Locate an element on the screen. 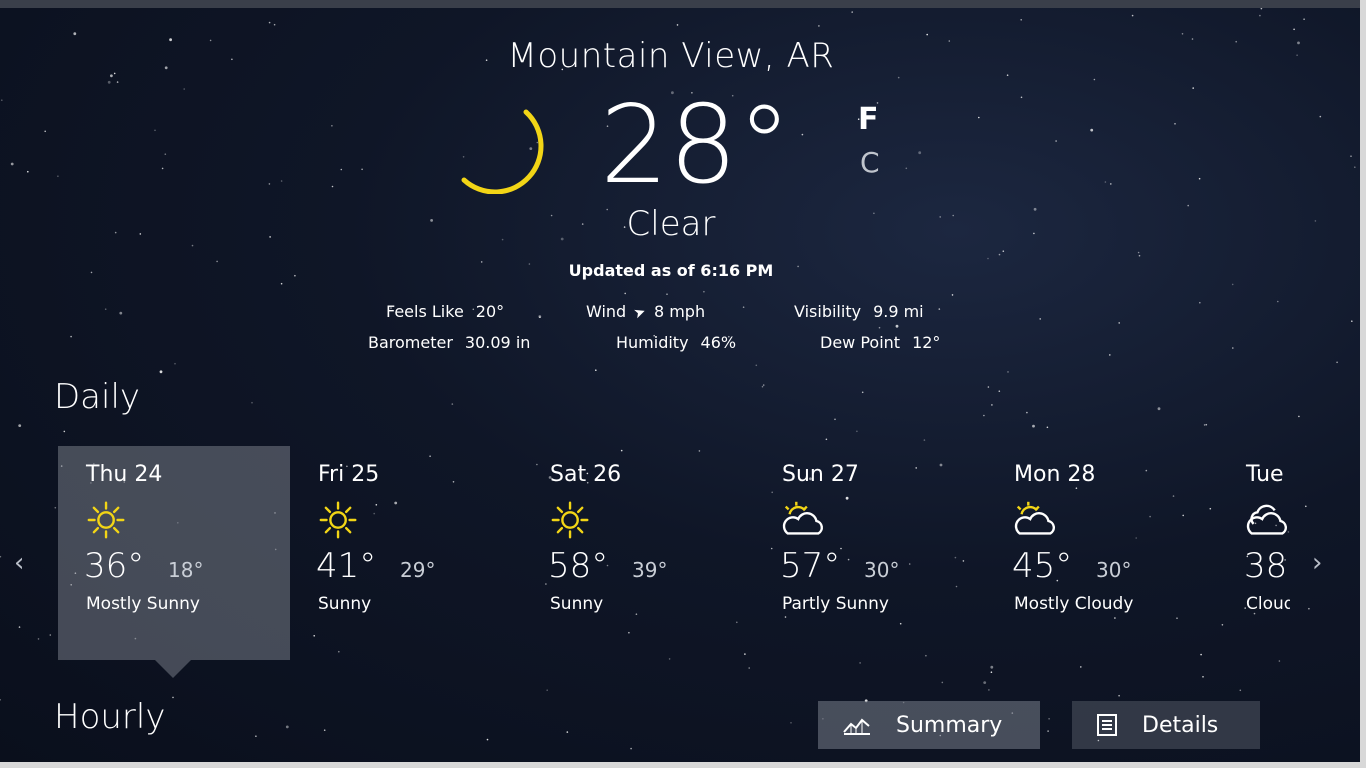 The image size is (1366, 768). current-condition: Clear is located at coordinates (671, 224).